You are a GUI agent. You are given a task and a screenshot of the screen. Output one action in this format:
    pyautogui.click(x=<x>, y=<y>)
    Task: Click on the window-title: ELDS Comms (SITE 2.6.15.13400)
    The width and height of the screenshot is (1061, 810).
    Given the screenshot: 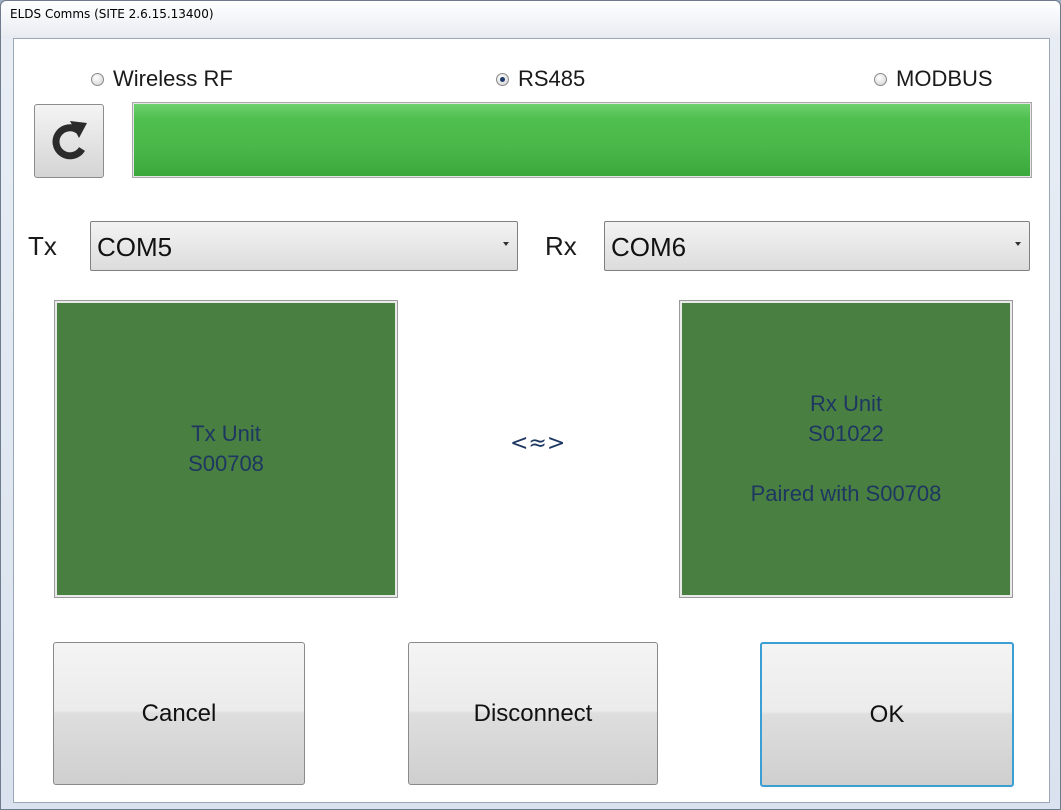 What is the action you would take?
    pyautogui.click(x=112, y=14)
    